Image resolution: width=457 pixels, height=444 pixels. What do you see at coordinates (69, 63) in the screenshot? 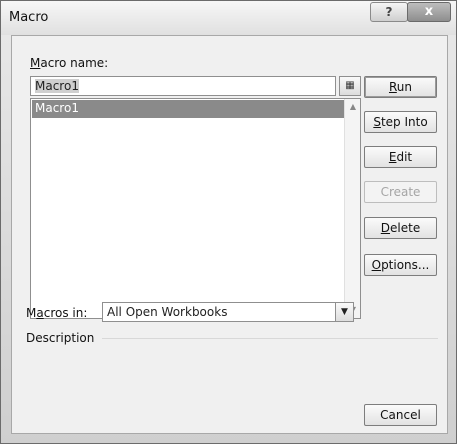
I see `macro-name-label: Macro name:` at bounding box center [69, 63].